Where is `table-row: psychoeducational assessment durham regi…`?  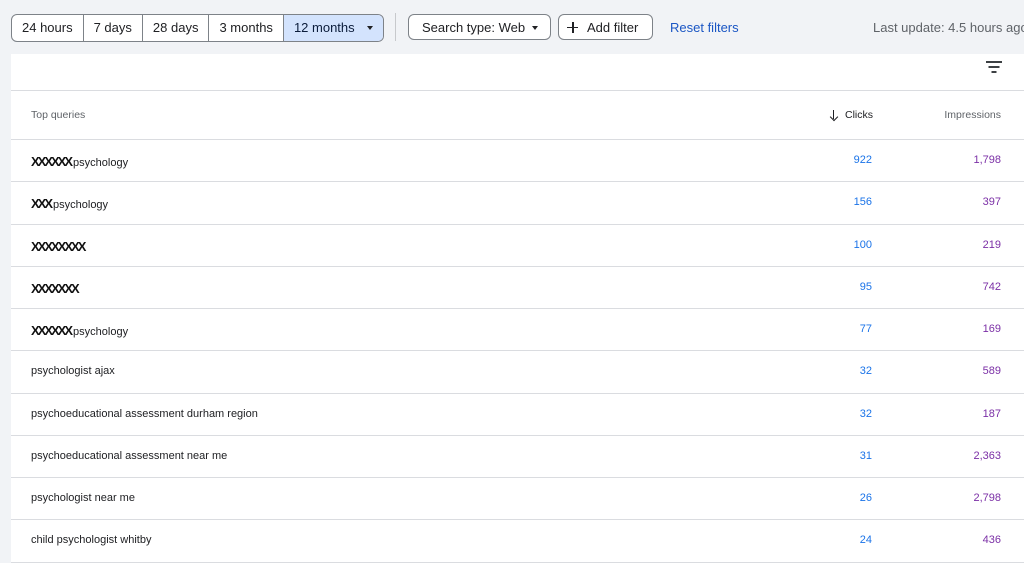 table-row: psychoeducational assessment durham regi… is located at coordinates (517, 415).